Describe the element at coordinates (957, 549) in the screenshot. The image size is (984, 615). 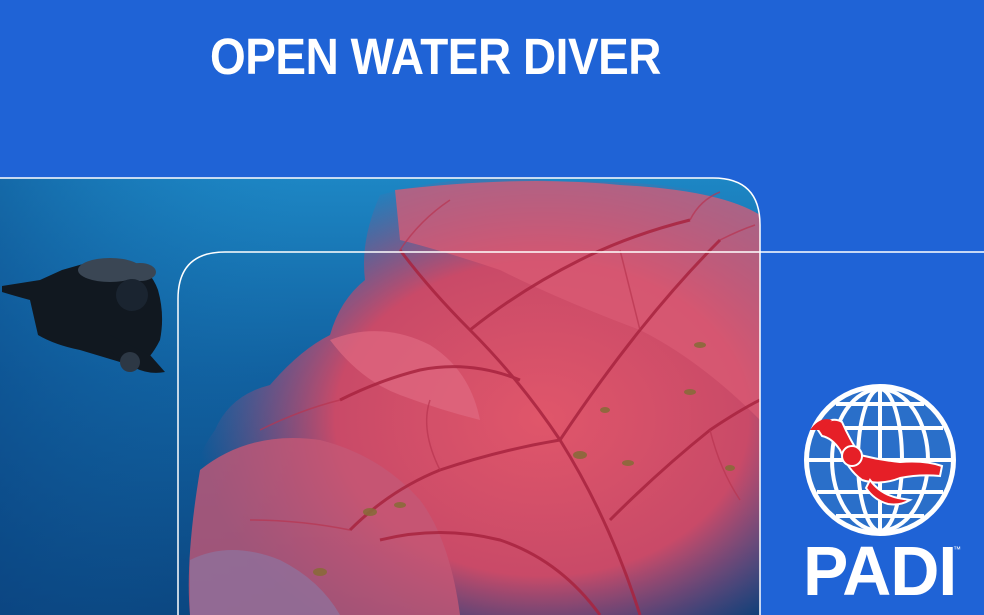
I see `trademark-symbol: ™` at that location.